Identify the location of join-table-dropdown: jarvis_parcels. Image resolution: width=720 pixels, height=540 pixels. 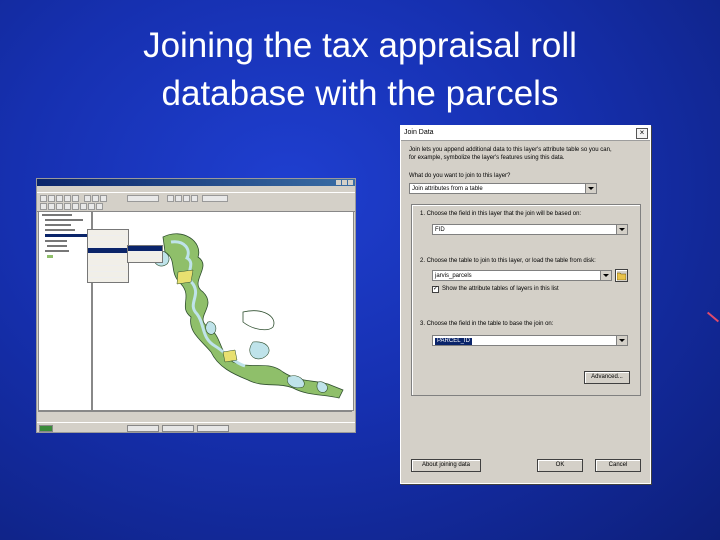
(522, 275).